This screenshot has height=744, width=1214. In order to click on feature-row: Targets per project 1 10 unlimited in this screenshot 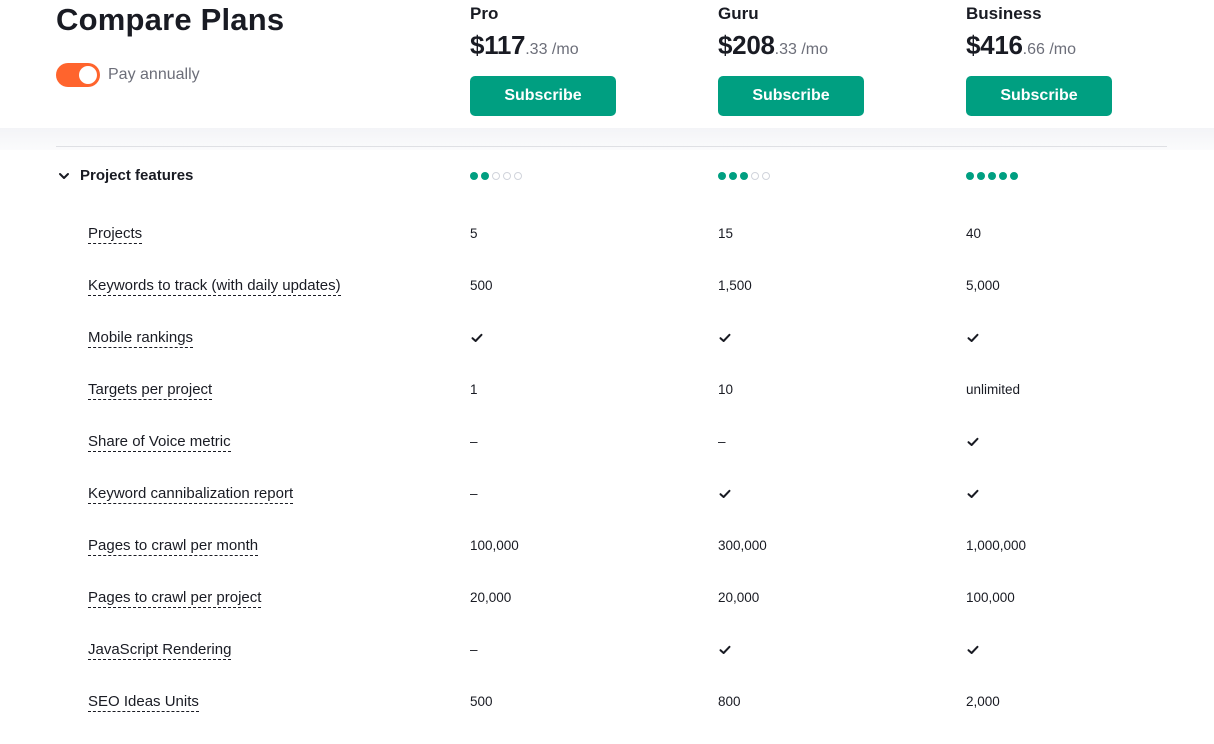, I will do `click(607, 406)`.